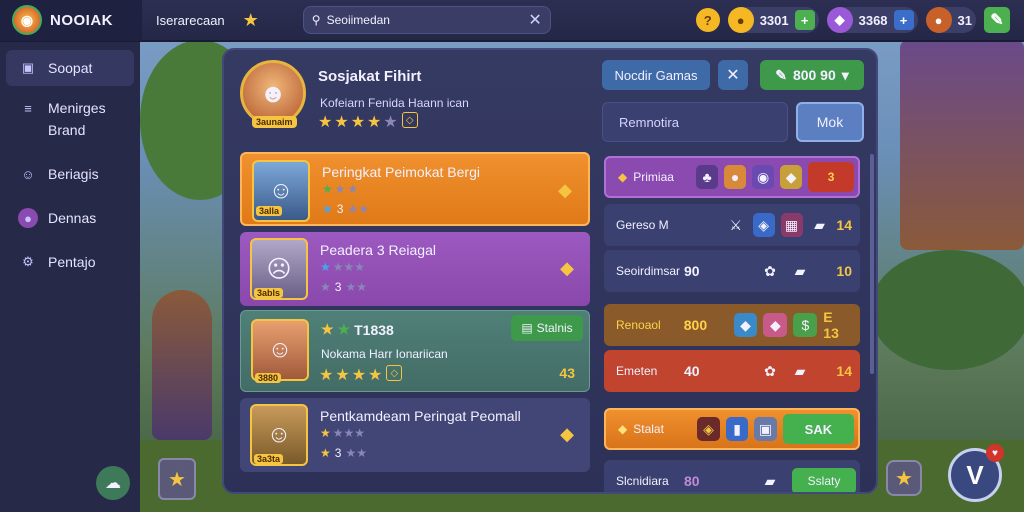 Image resolution: width=1024 pixels, height=512 pixels. What do you see at coordinates (378, 250) in the screenshot?
I see `card-title: Peadera 3 Reiagal` at bounding box center [378, 250].